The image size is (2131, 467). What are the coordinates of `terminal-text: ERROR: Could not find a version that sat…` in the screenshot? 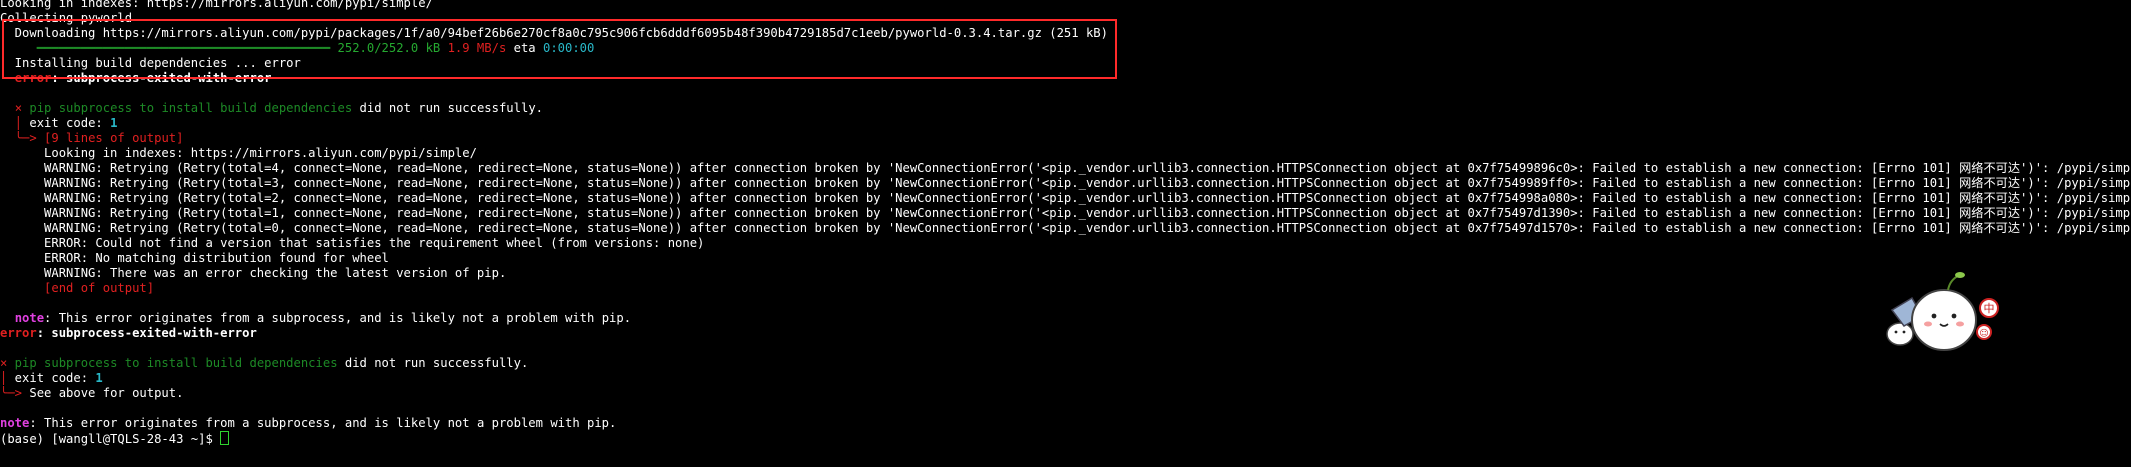 It's located at (352, 243).